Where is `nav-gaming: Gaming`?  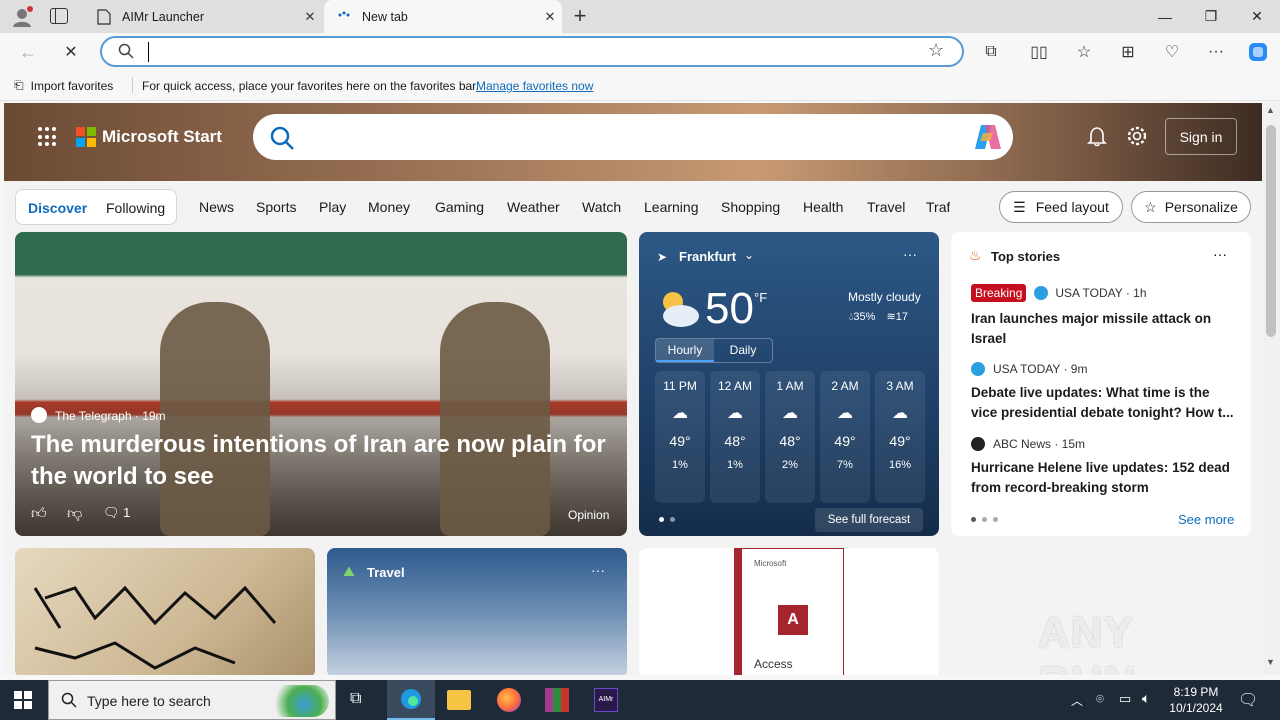
nav-gaming: Gaming is located at coordinates (459, 207).